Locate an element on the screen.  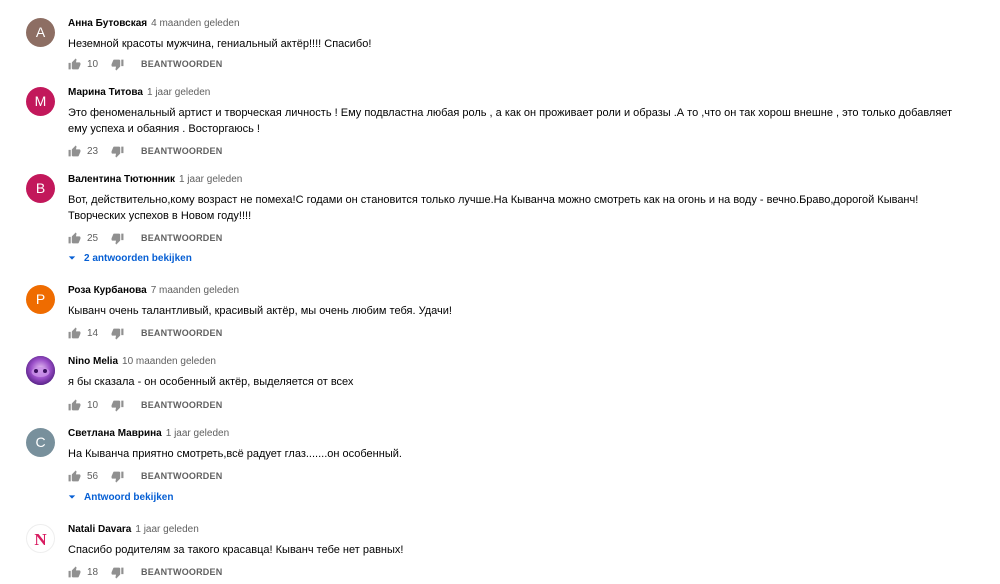
comment-actions: 25 BEANTWOORDEN is located at coordinates (145, 238).